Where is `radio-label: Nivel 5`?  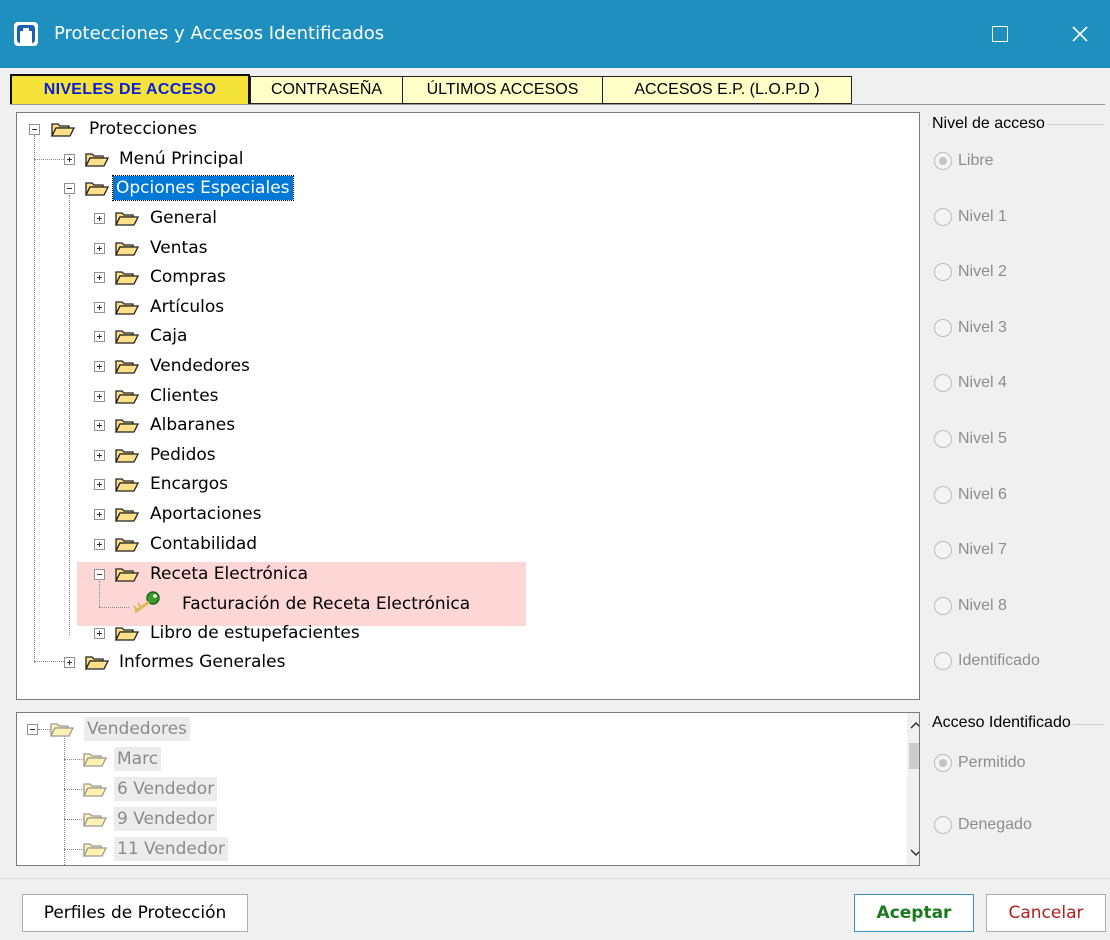 radio-label: Nivel 5 is located at coordinates (982, 438).